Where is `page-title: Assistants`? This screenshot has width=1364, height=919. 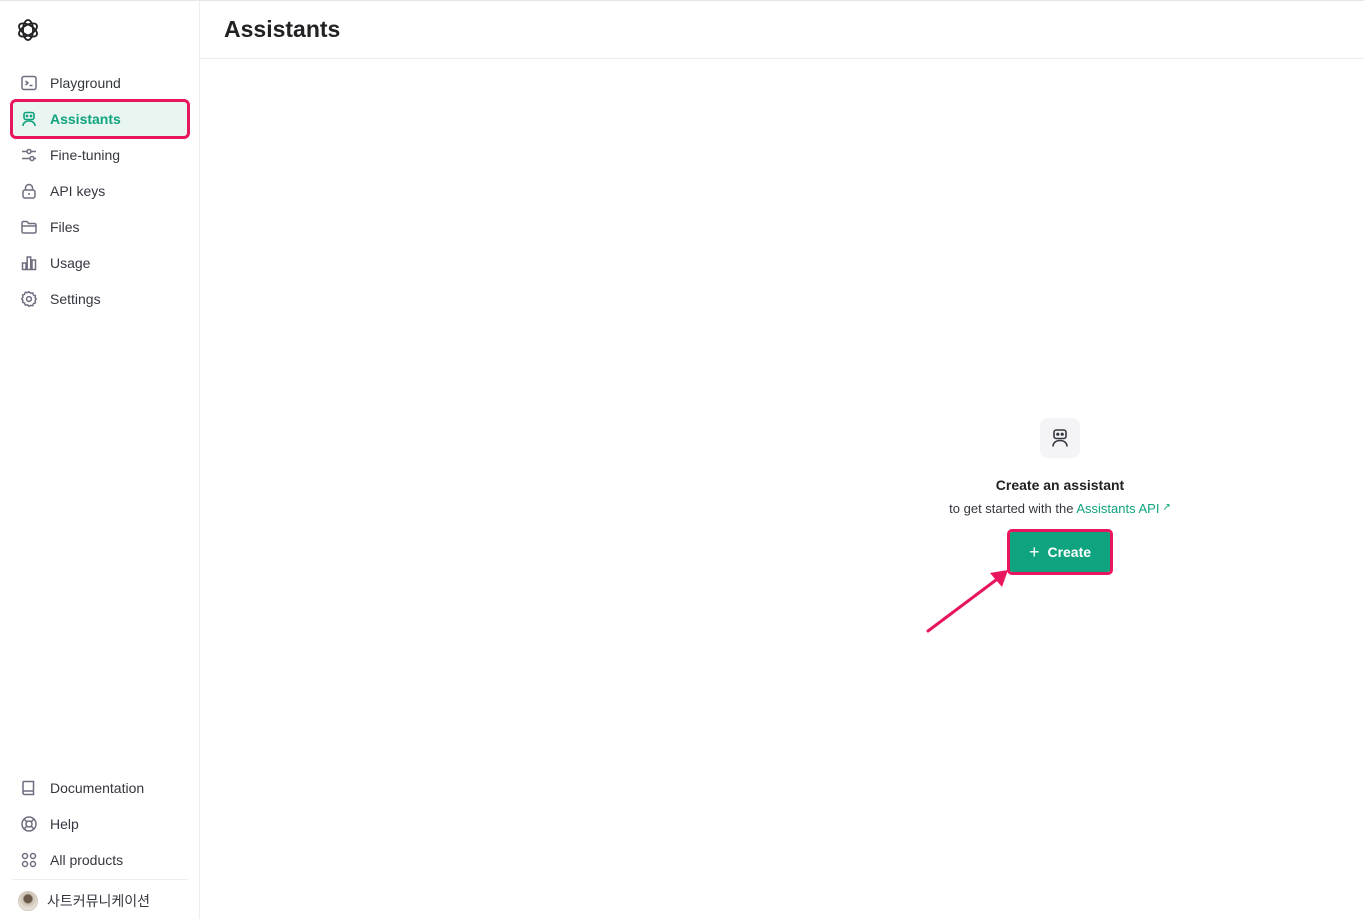 page-title: Assistants is located at coordinates (282, 29).